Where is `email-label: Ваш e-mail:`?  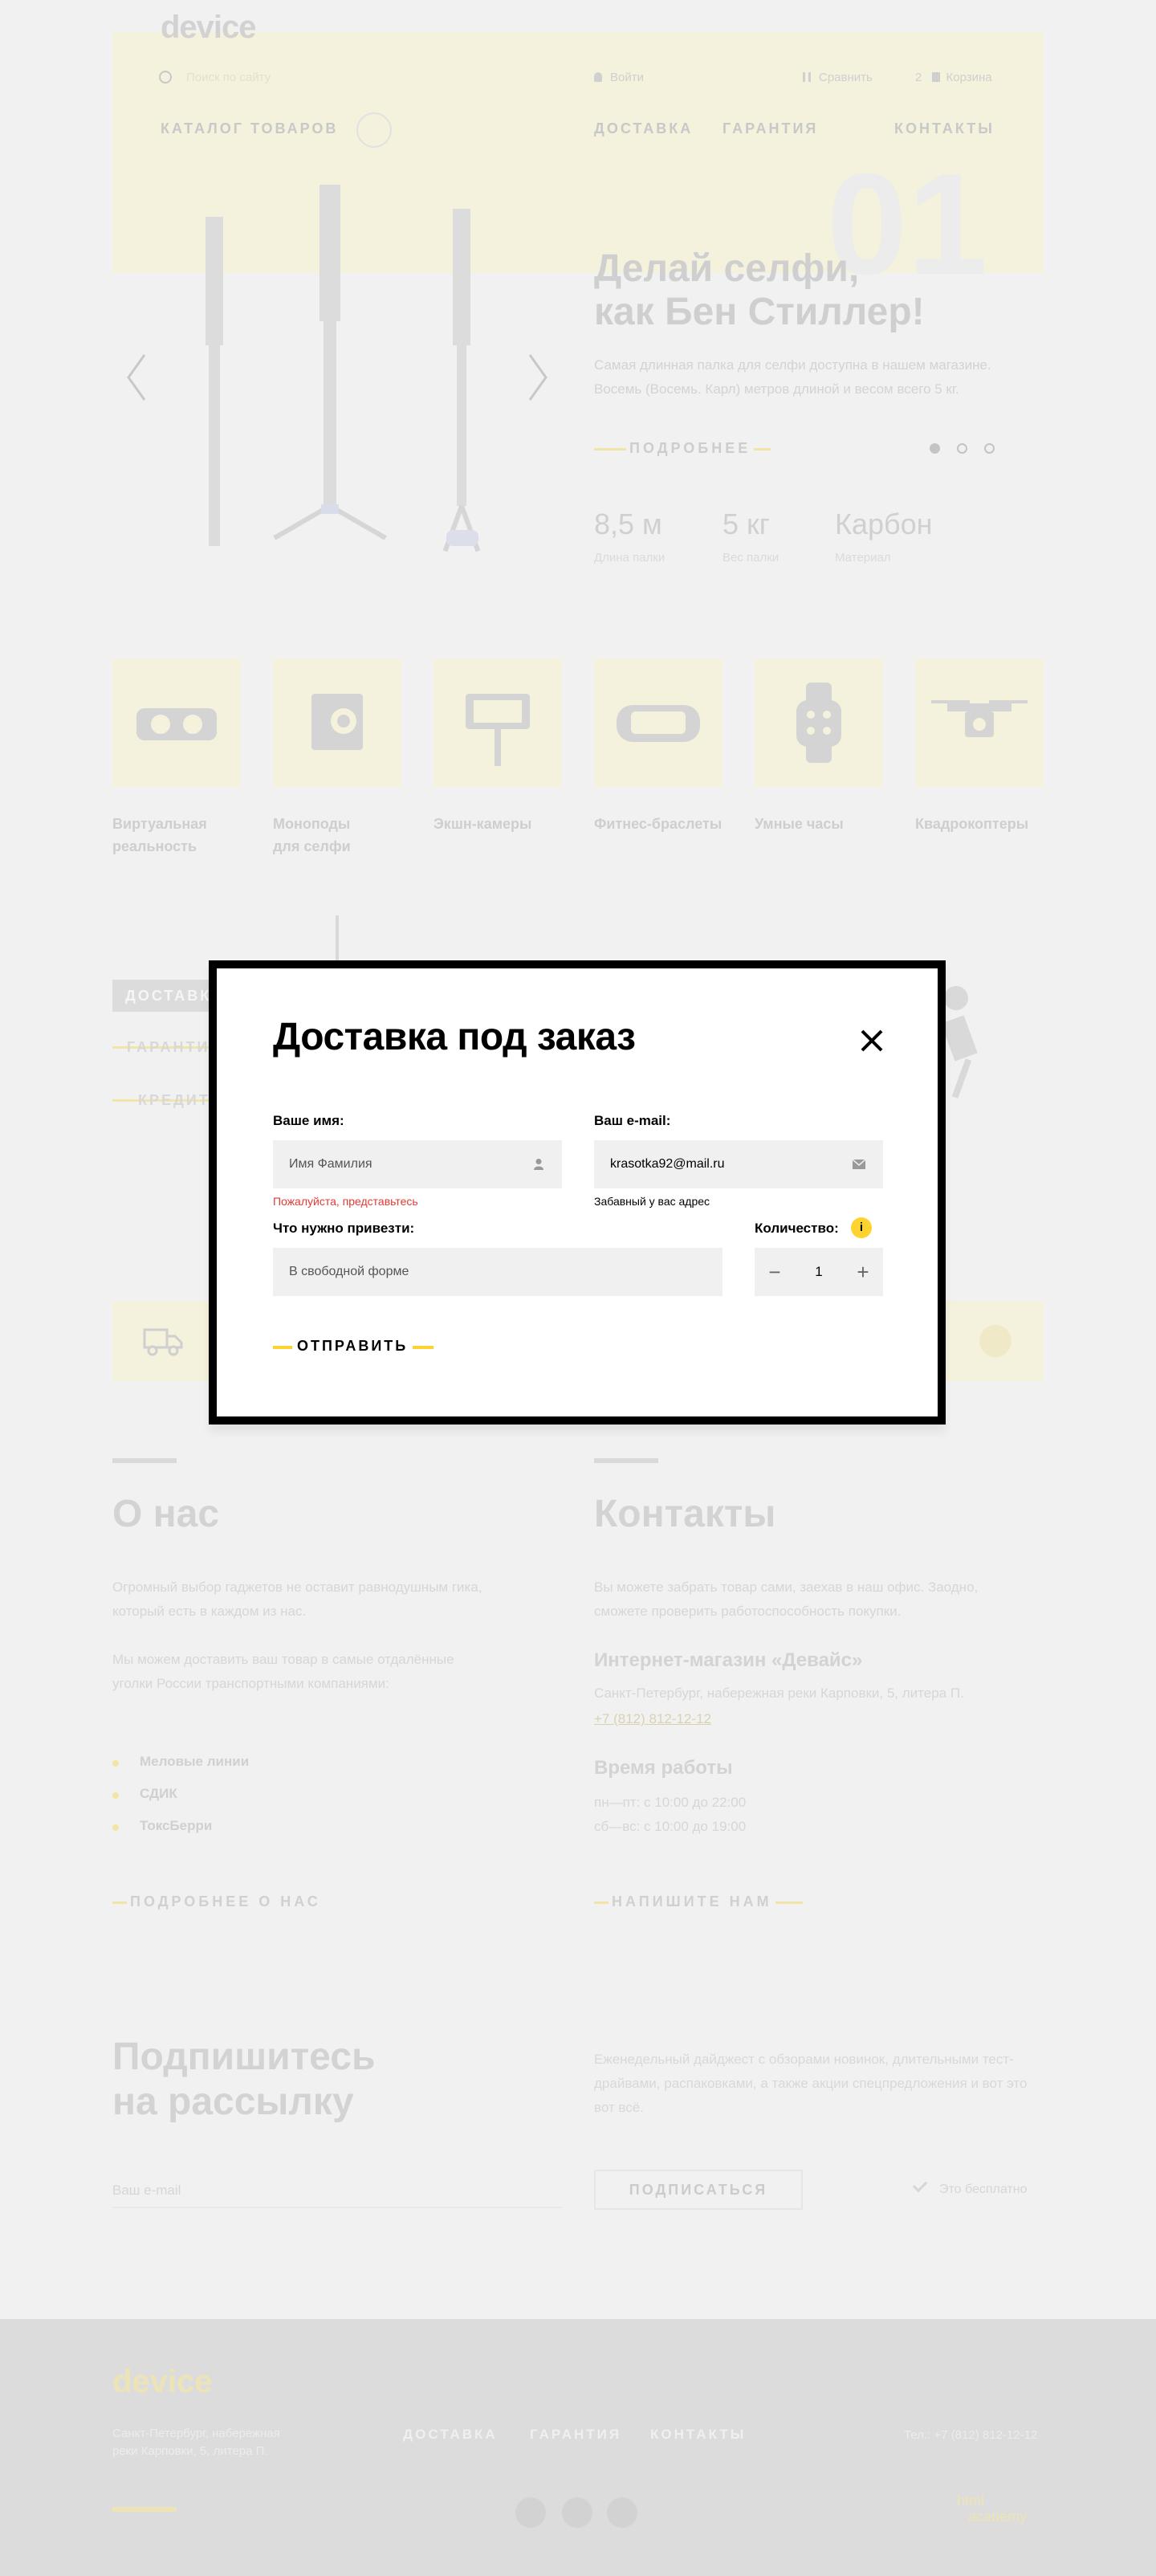
email-label: Ваш e-mail: is located at coordinates (632, 1120).